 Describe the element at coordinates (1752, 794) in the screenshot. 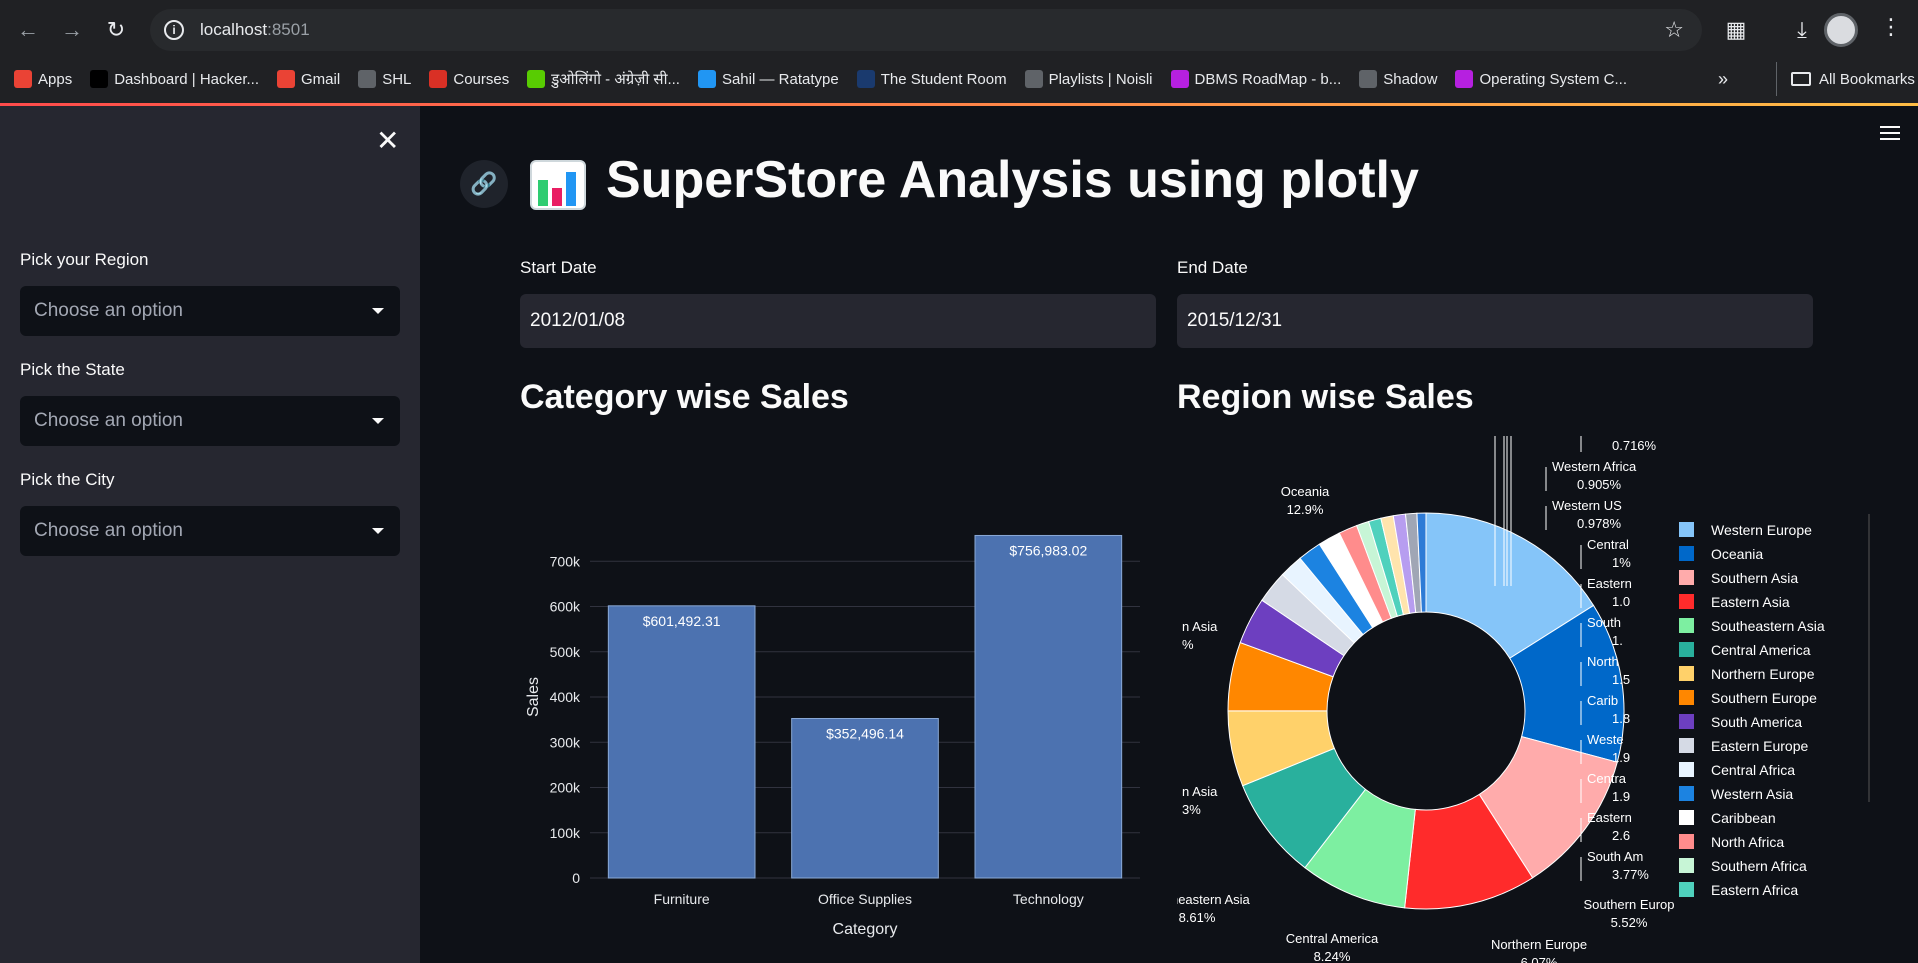

I see `legend-label: Western Asia` at that location.